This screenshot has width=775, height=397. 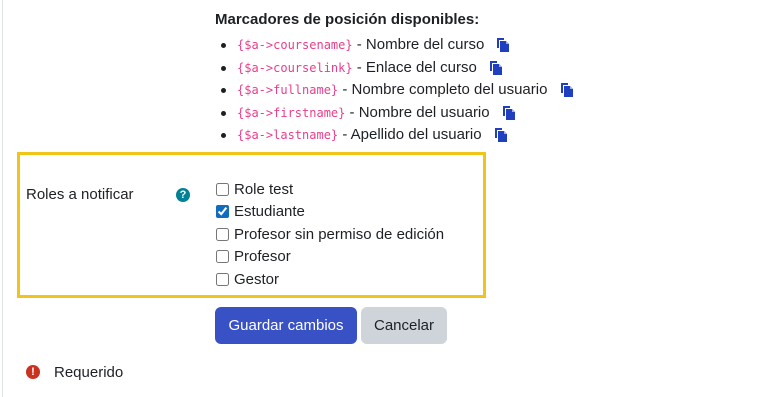 I want to click on role-option-label: Role test, so click(x=263, y=189).